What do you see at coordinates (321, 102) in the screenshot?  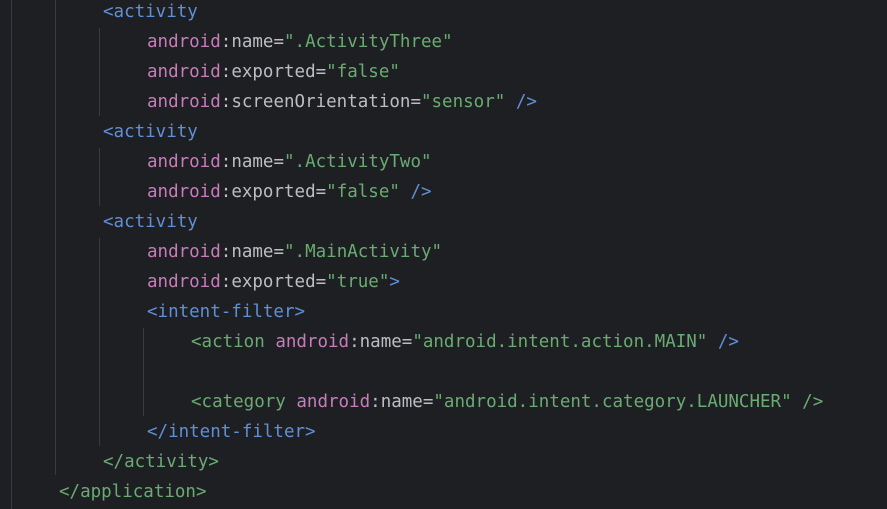 I see `code-token: screenOrientation` at bounding box center [321, 102].